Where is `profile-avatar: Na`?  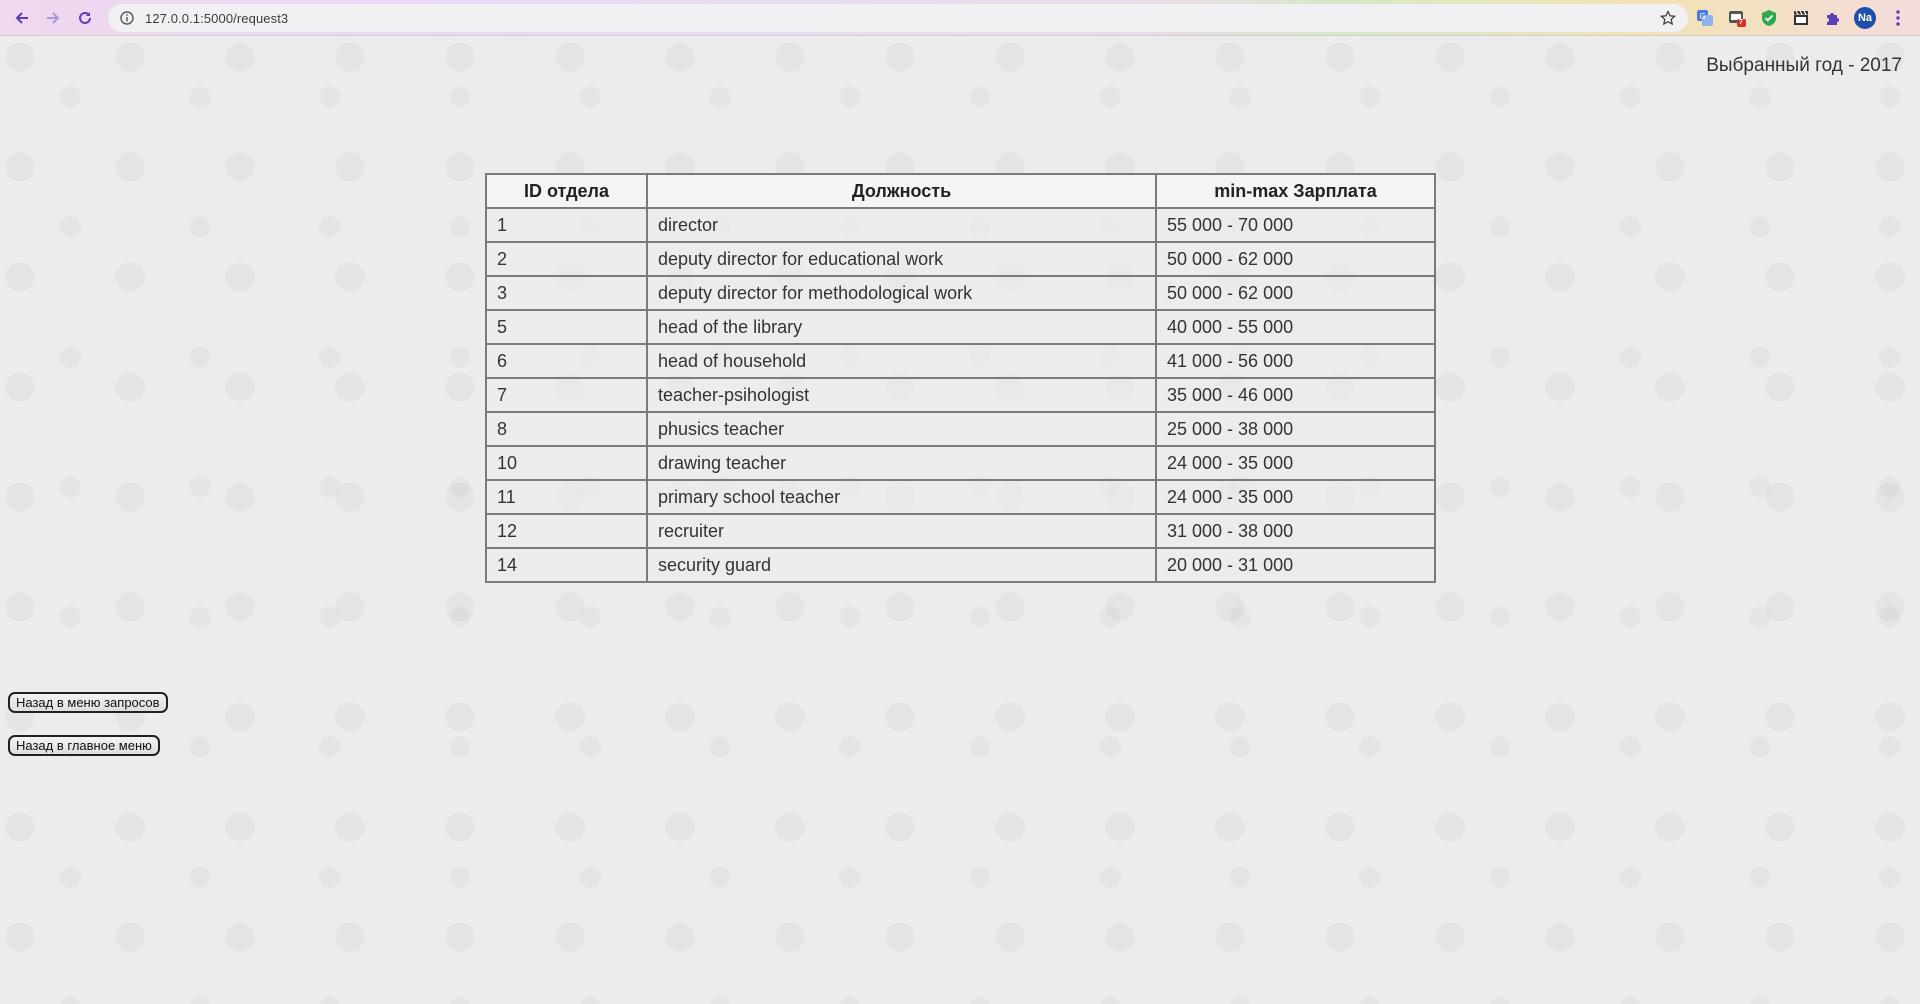
profile-avatar: Na is located at coordinates (1865, 18).